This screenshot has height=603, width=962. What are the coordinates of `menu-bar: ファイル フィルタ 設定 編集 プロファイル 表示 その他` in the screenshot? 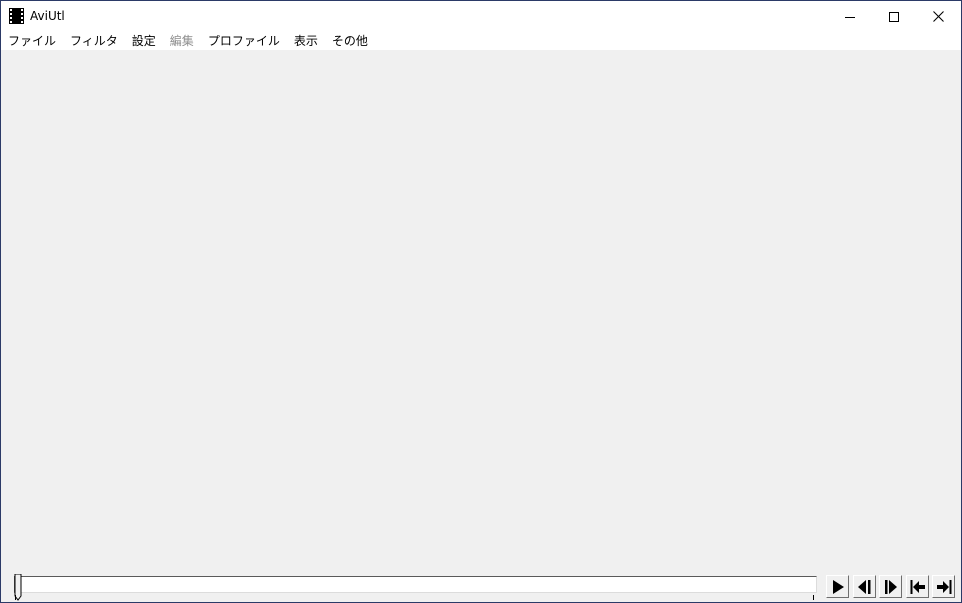 It's located at (481, 41).